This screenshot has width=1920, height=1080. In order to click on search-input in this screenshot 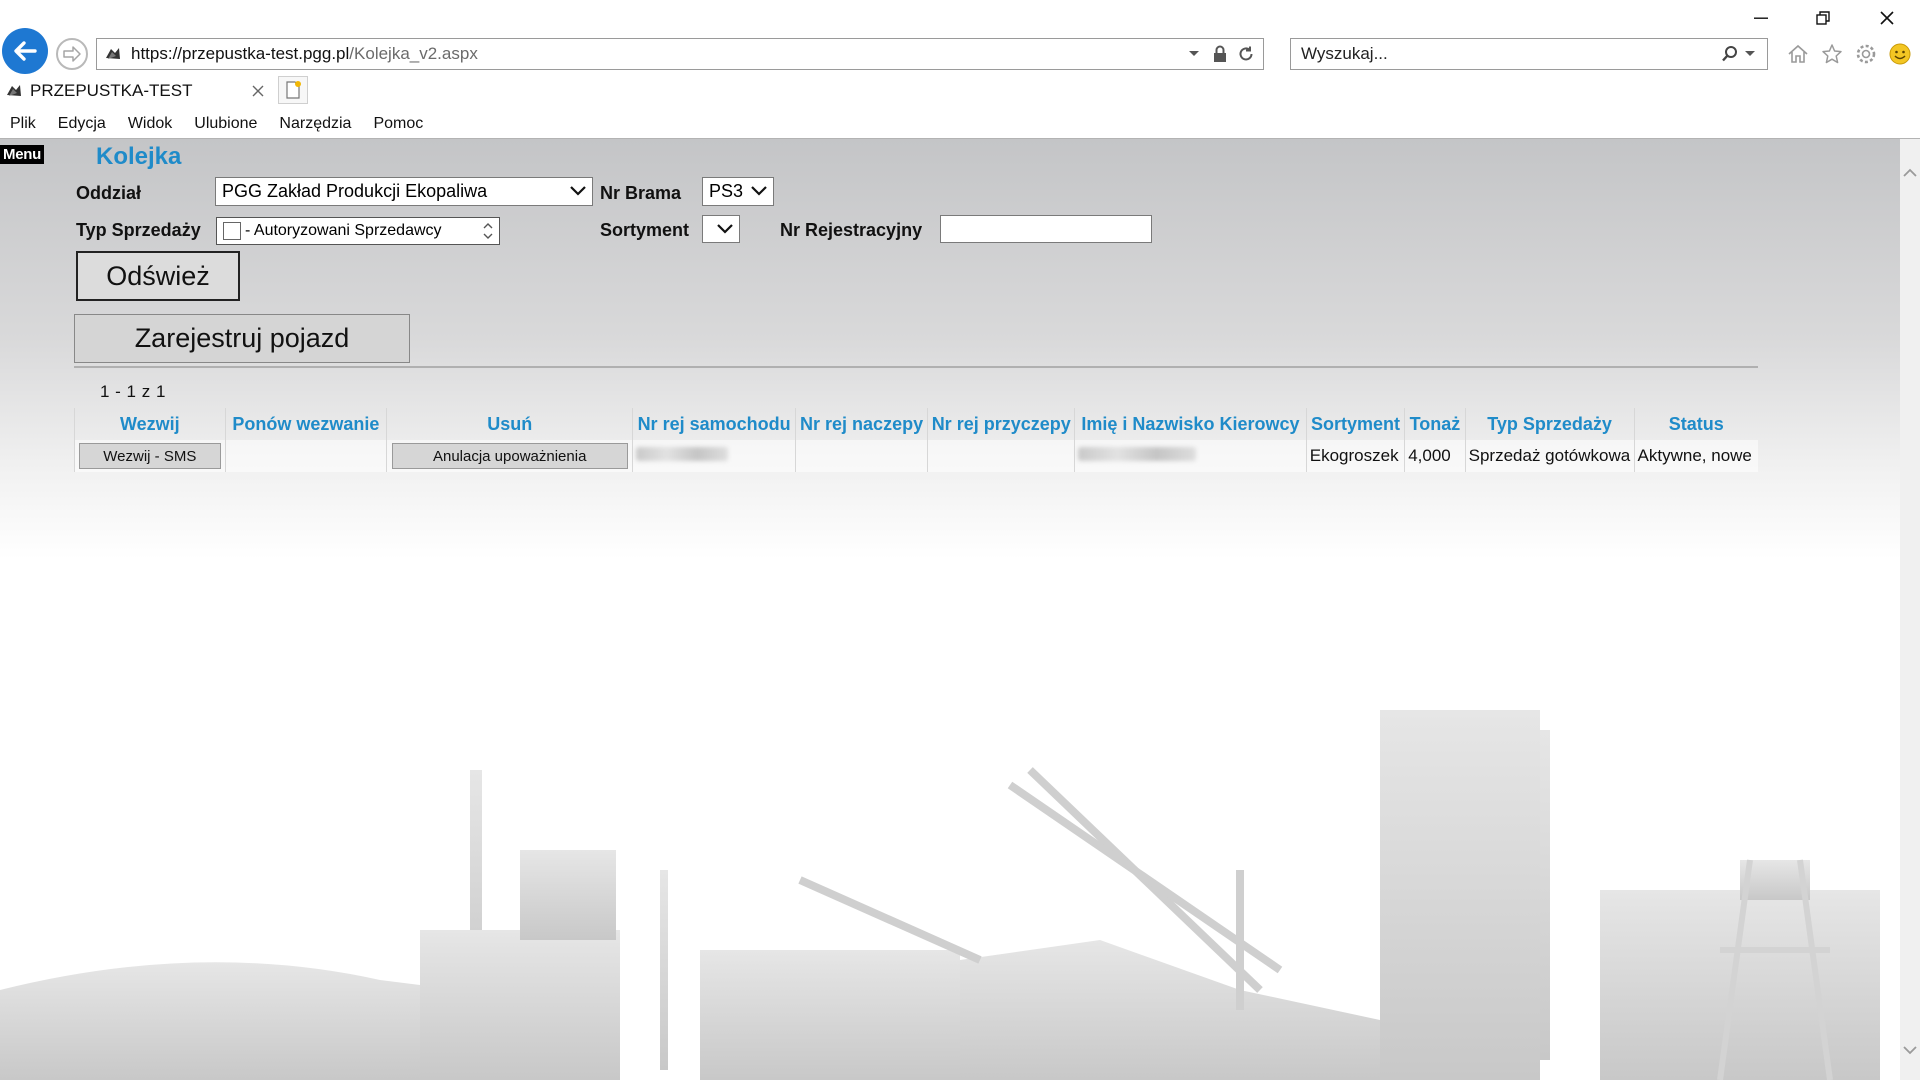, I will do `click(1510, 54)`.